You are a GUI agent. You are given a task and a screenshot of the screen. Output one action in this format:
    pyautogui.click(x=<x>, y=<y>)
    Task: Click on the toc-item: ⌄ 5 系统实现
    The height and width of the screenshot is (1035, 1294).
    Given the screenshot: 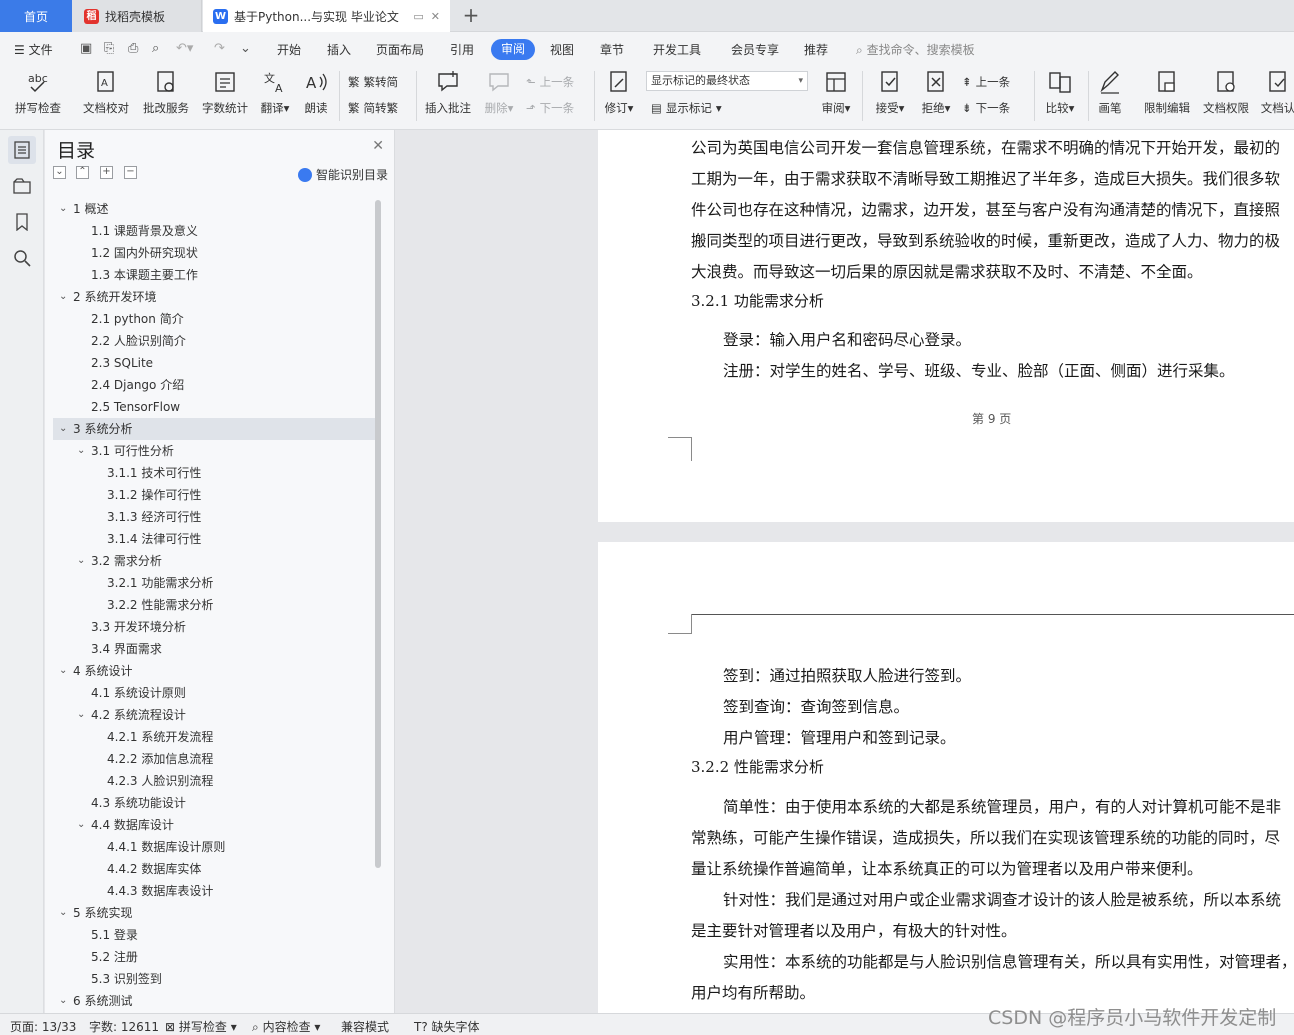 What is the action you would take?
    pyautogui.click(x=214, y=913)
    